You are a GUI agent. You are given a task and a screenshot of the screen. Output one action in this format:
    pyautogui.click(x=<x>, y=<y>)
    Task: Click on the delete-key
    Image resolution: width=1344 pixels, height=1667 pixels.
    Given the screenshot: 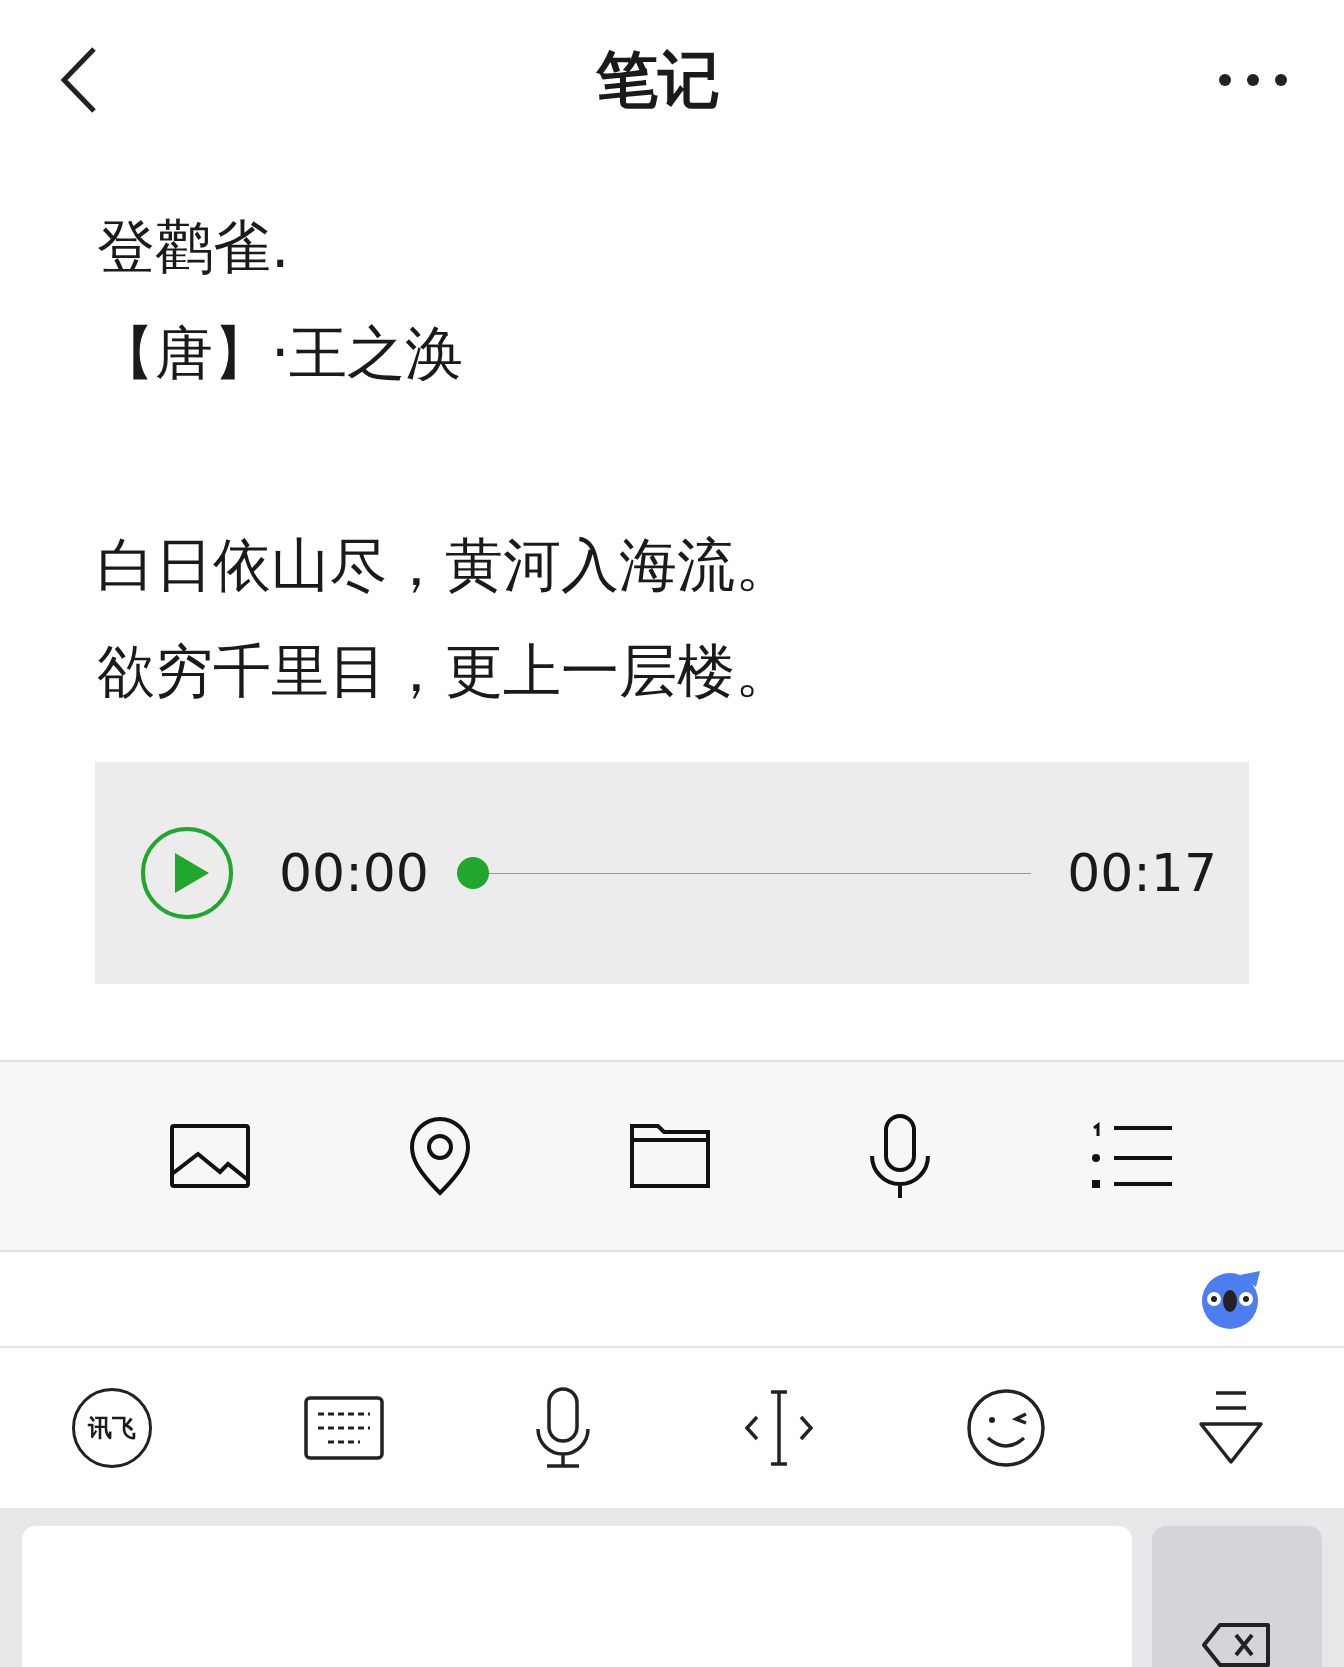 What is the action you would take?
    pyautogui.click(x=1237, y=1596)
    